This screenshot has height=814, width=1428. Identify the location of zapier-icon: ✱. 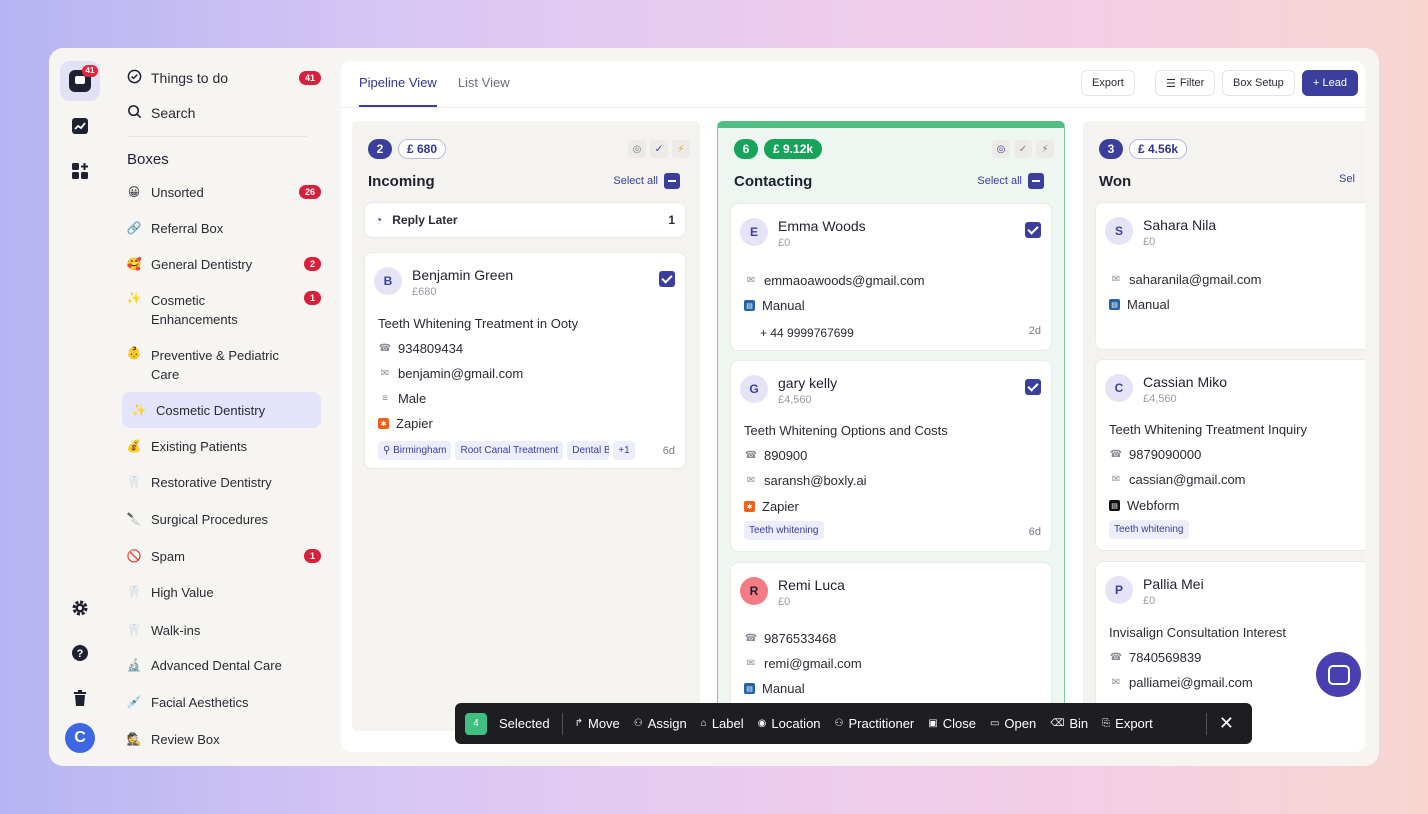
(749, 506).